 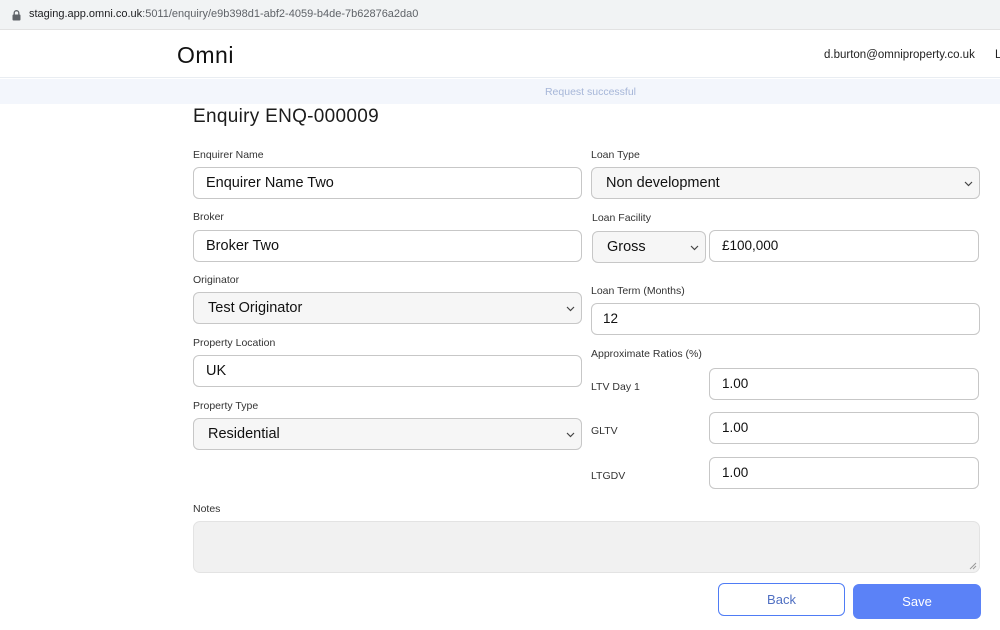 I want to click on ltgdv-label: LTGDV, so click(x=608, y=476).